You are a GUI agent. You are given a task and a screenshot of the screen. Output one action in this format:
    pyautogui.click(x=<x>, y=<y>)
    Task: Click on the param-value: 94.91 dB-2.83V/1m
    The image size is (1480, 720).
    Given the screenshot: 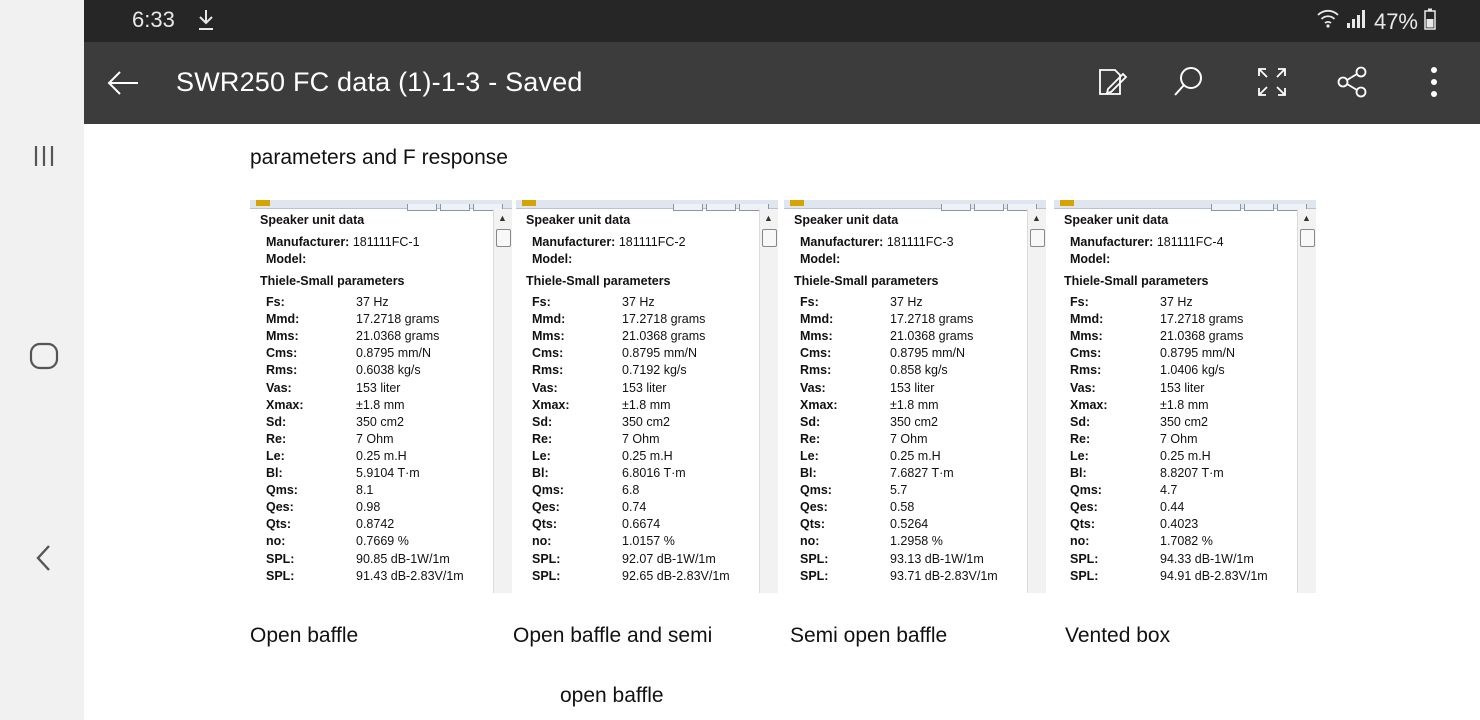 What is the action you would take?
    pyautogui.click(x=1214, y=575)
    